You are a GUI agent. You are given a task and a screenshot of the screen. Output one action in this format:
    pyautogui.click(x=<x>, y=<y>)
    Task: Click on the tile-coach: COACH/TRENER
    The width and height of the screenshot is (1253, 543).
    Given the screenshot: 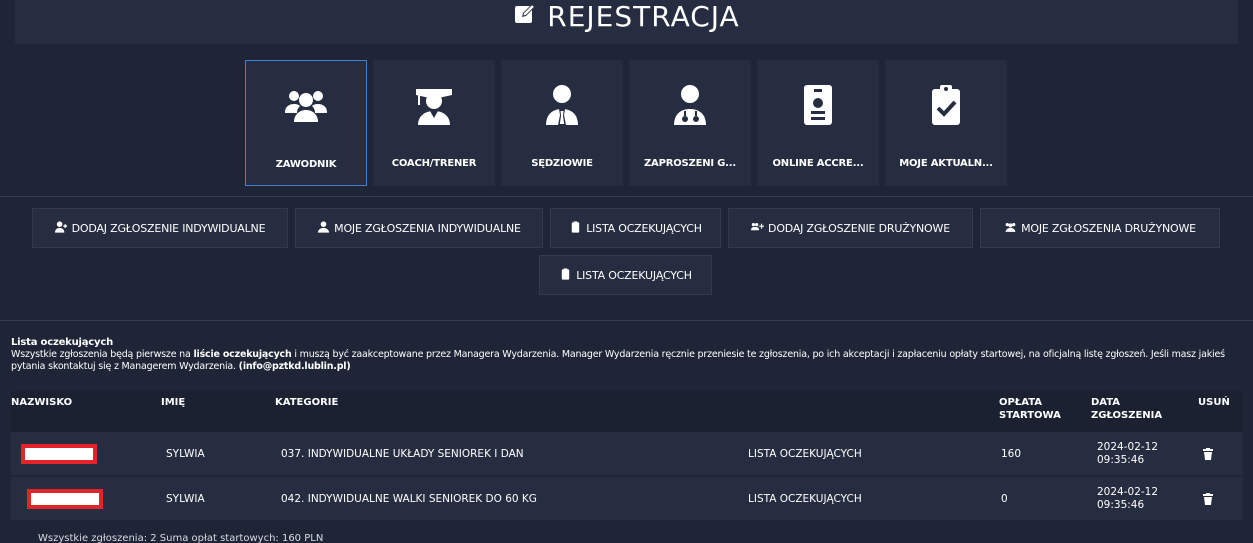 What is the action you would take?
    pyautogui.click(x=434, y=123)
    